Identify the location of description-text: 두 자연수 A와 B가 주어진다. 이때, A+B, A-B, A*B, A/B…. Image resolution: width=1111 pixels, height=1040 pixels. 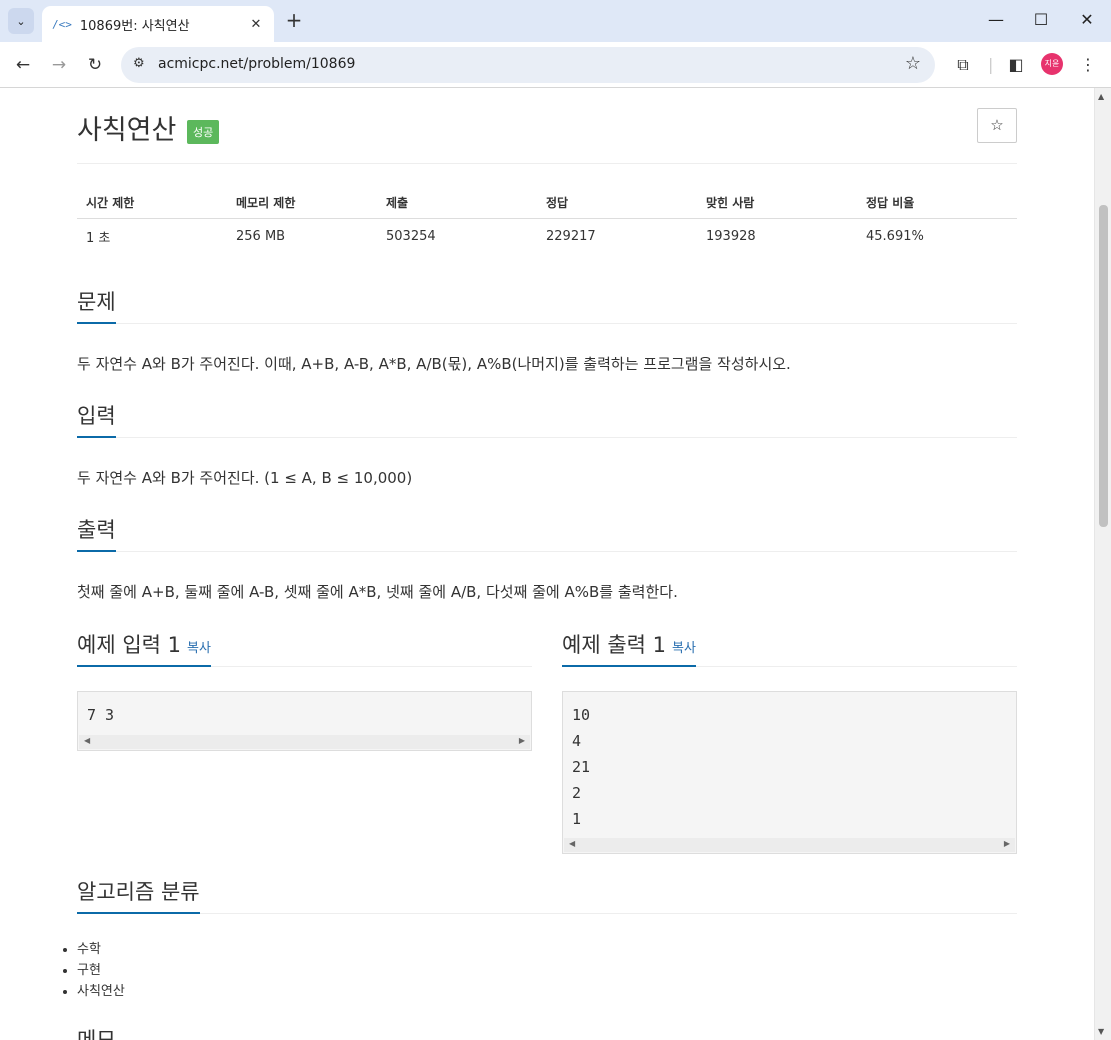
(434, 364).